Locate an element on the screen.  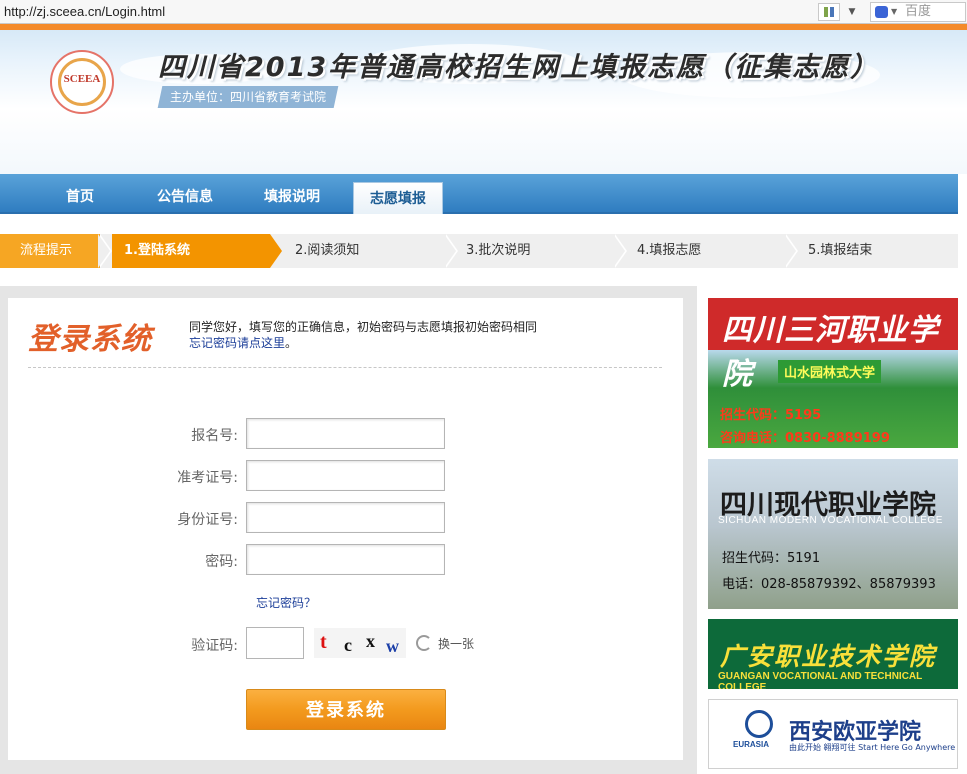
captcha-char: t is located at coordinates (323, 642).